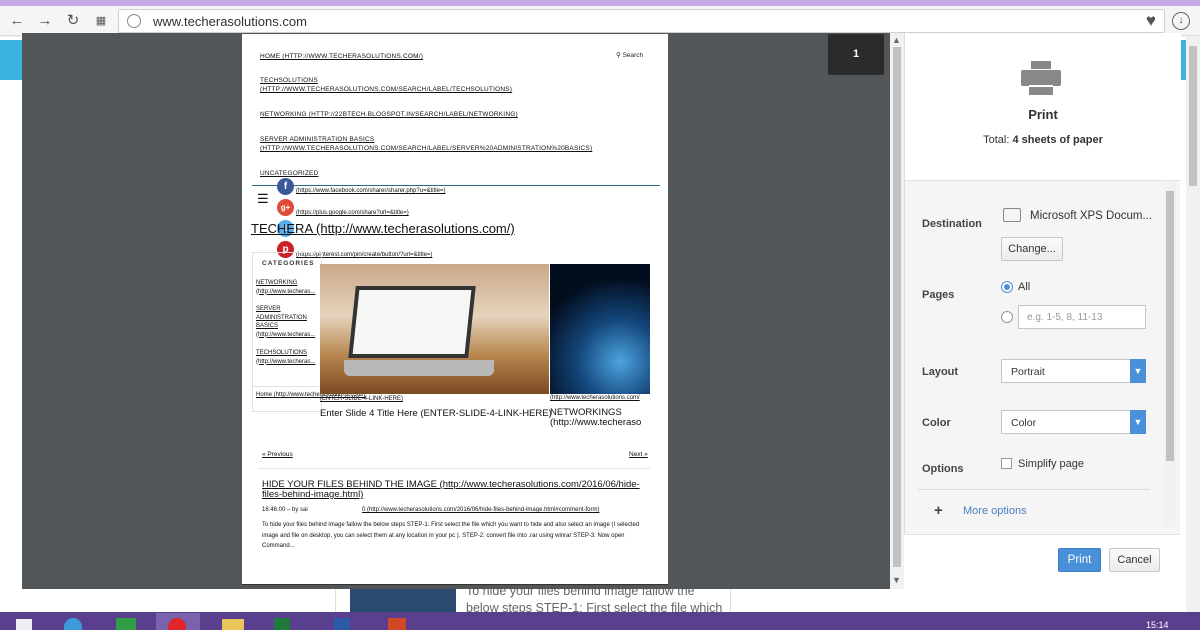 The width and height of the screenshot is (1200, 630). What do you see at coordinates (856, 54) in the screenshot?
I see `page-number-badge: 1` at bounding box center [856, 54].